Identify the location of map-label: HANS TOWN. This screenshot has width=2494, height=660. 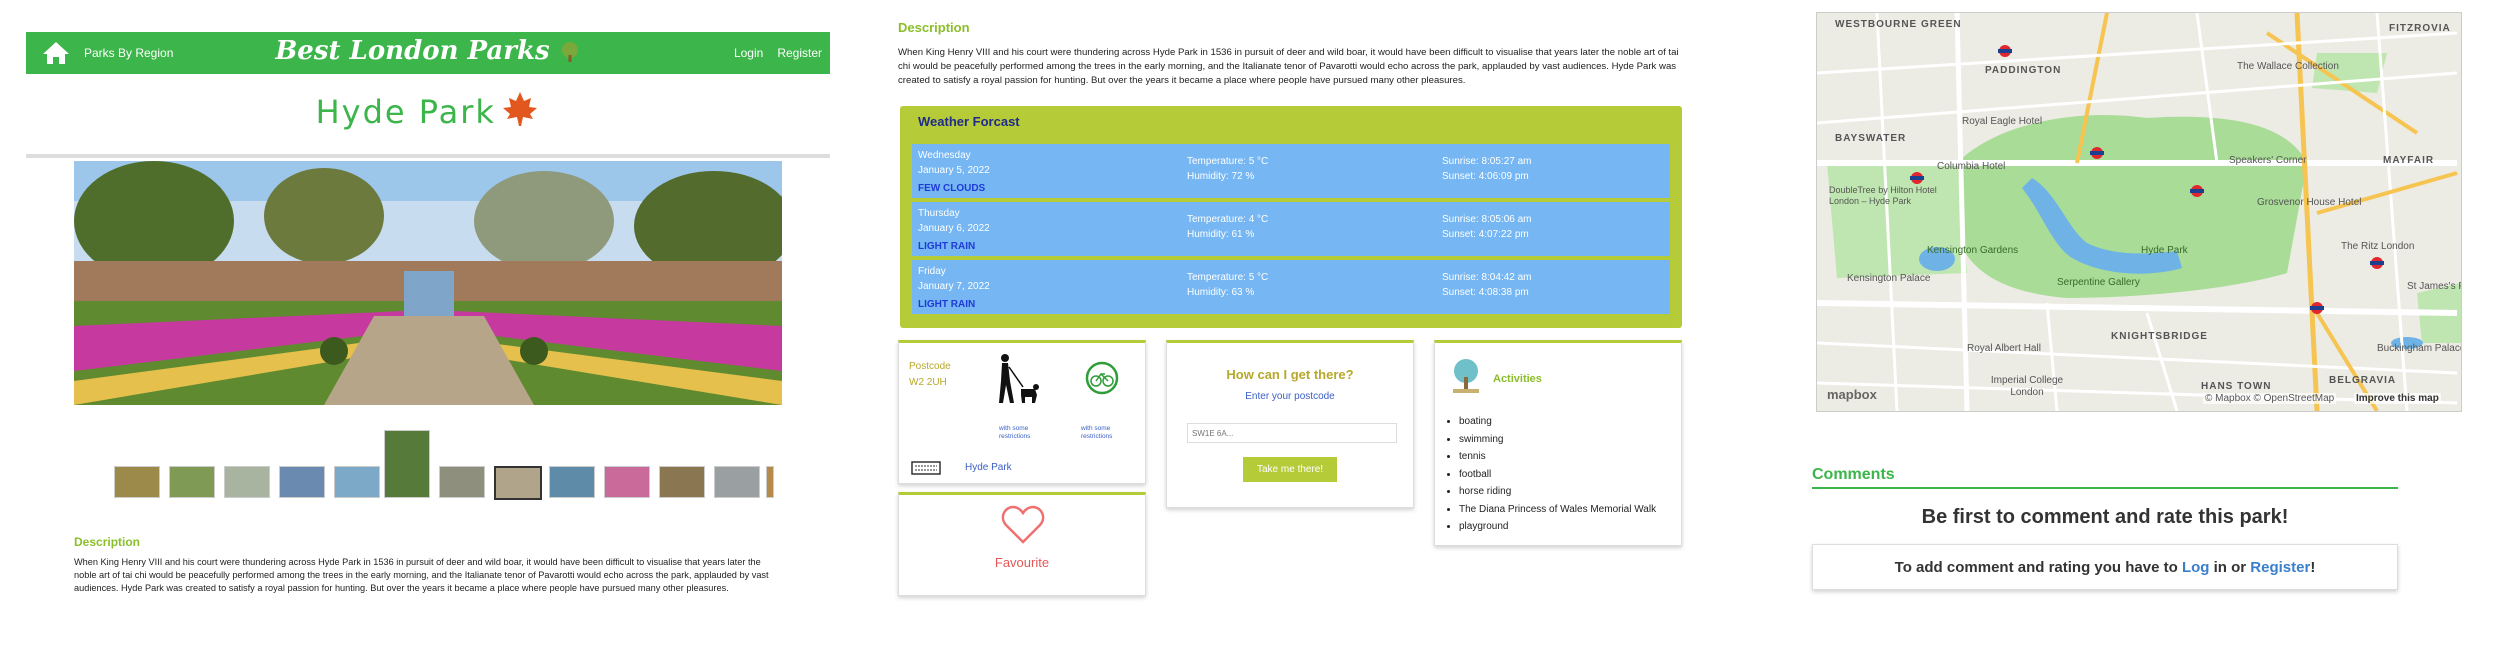
(2236, 386).